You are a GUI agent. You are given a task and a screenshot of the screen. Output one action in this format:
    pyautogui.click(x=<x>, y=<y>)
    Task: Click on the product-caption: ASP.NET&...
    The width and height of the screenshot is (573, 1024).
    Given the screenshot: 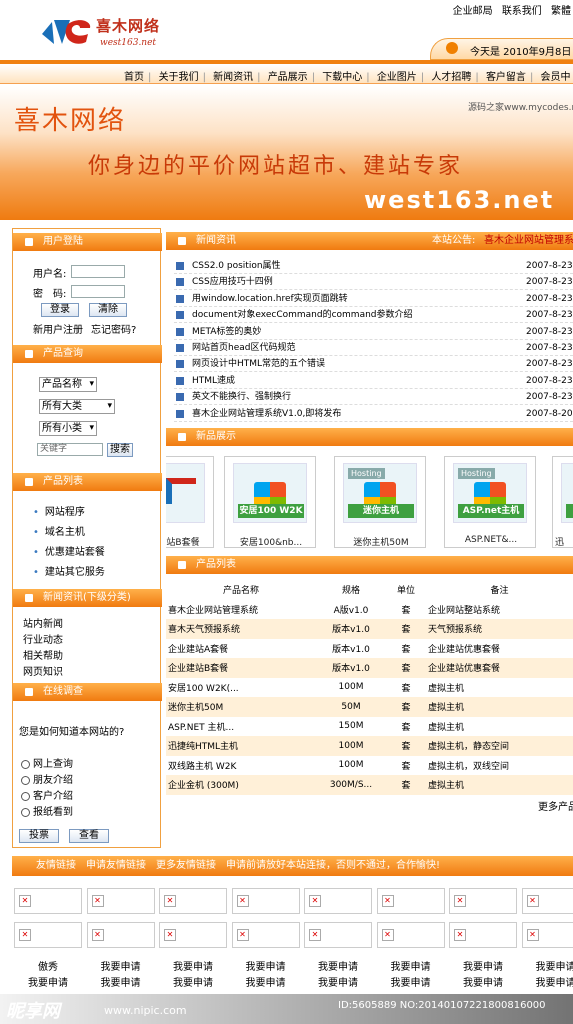 What is the action you would take?
    pyautogui.click(x=491, y=540)
    